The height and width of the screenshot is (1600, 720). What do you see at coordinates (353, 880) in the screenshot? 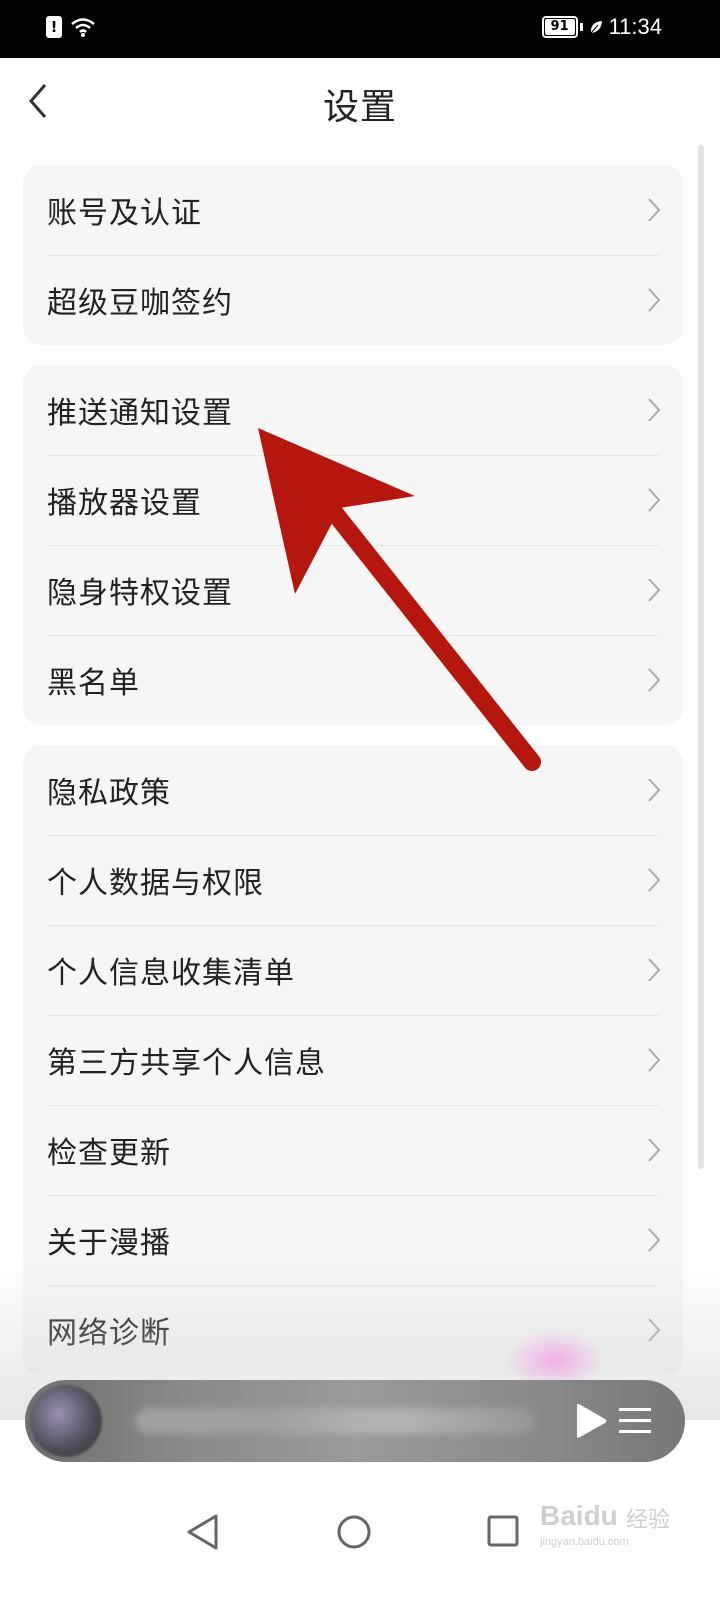
I see `settings-item-personal-data: 个人数据与权限` at bounding box center [353, 880].